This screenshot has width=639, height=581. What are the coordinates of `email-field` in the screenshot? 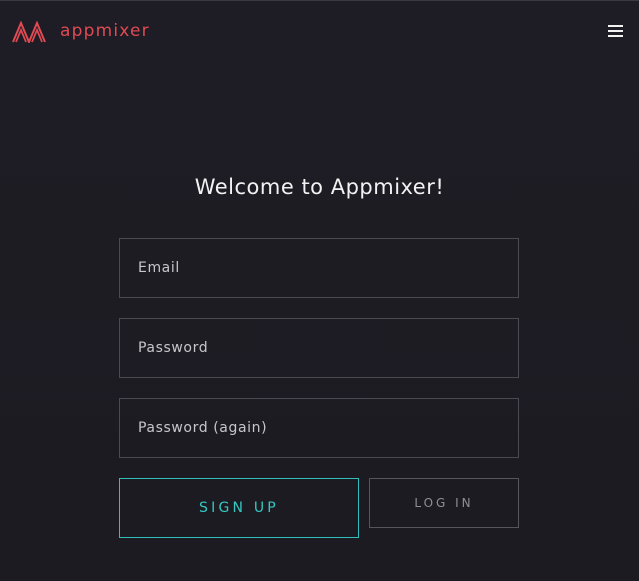 It's located at (319, 268).